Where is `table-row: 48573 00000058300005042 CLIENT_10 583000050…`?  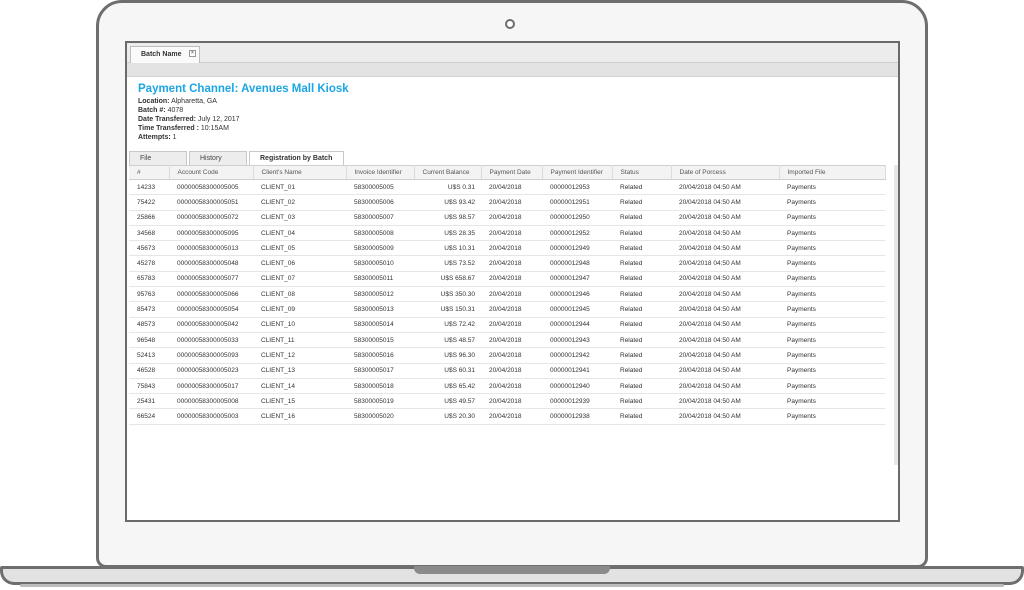
table-row: 48573 00000058300005042 CLIENT_10 583000050… is located at coordinates (507, 325).